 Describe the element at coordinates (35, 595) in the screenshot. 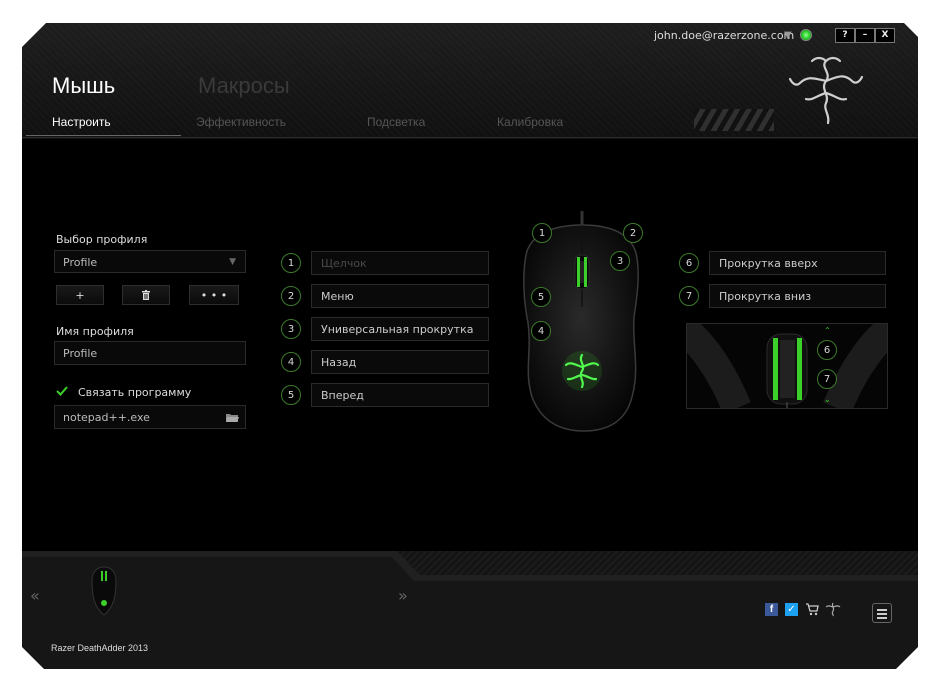

I see `device-prev-arrow: «` at that location.